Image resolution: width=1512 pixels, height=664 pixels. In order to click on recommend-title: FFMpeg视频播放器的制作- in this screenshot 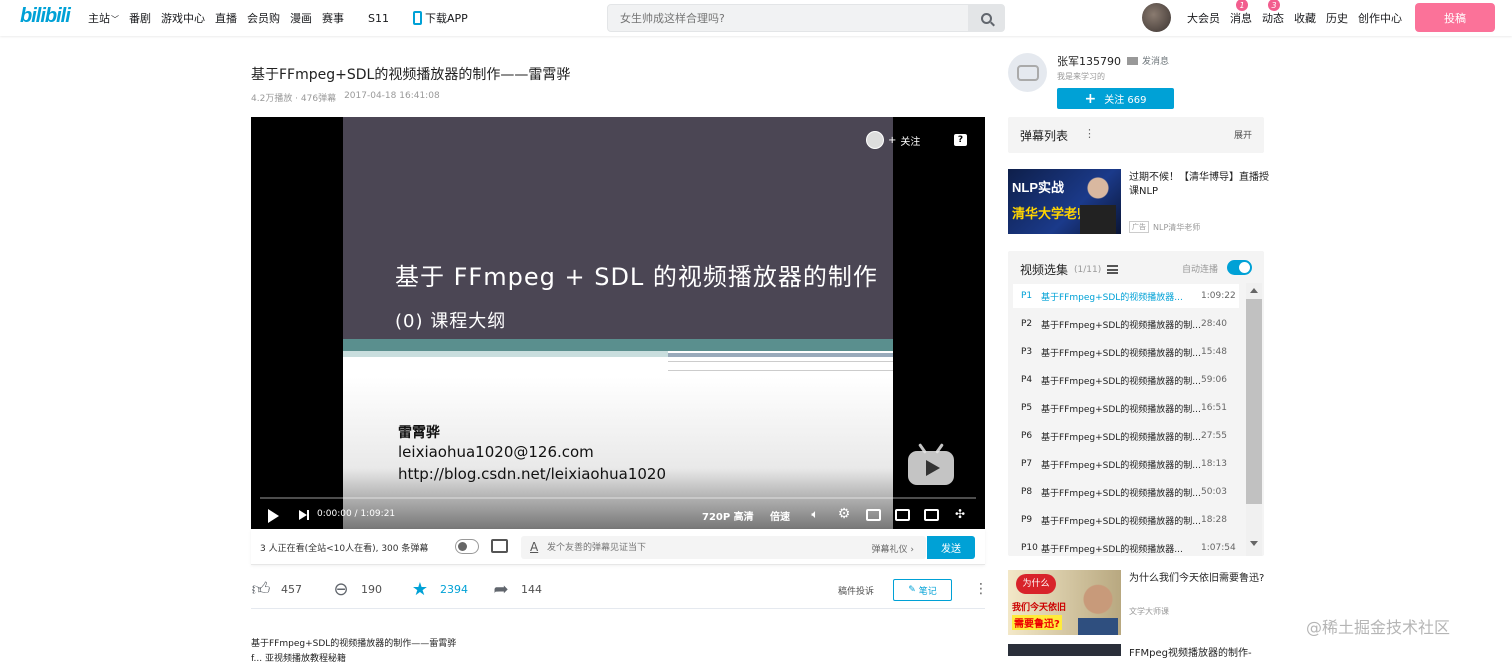, I will do `click(1190, 651)`.